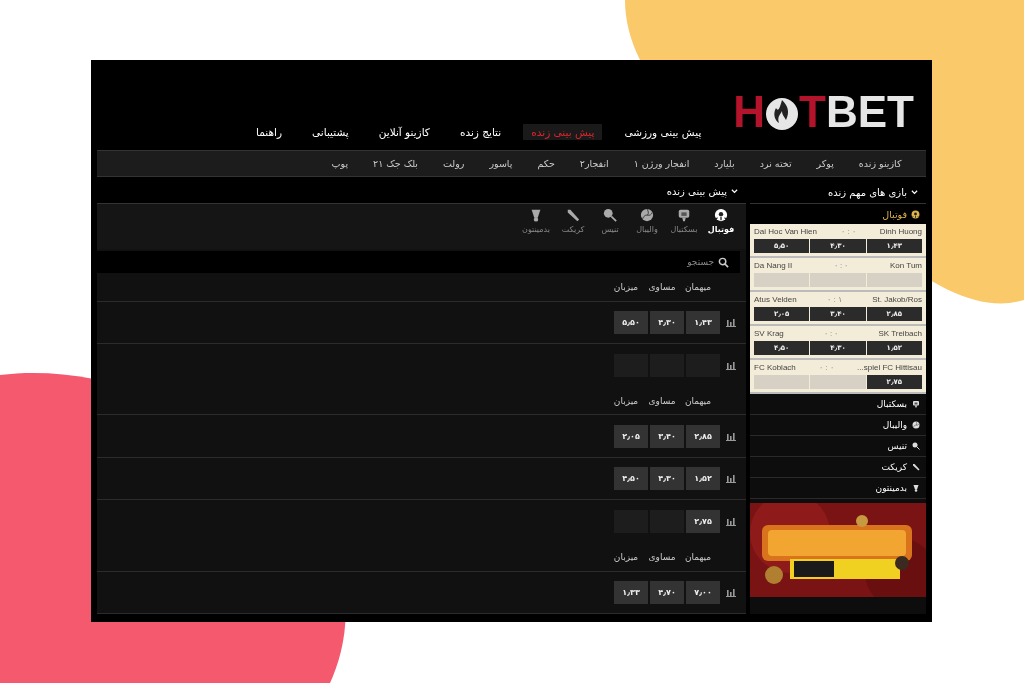 The width and height of the screenshot is (1024, 683). Describe the element at coordinates (776, 163) in the screenshot. I see `game-link: تخته نرد` at that location.